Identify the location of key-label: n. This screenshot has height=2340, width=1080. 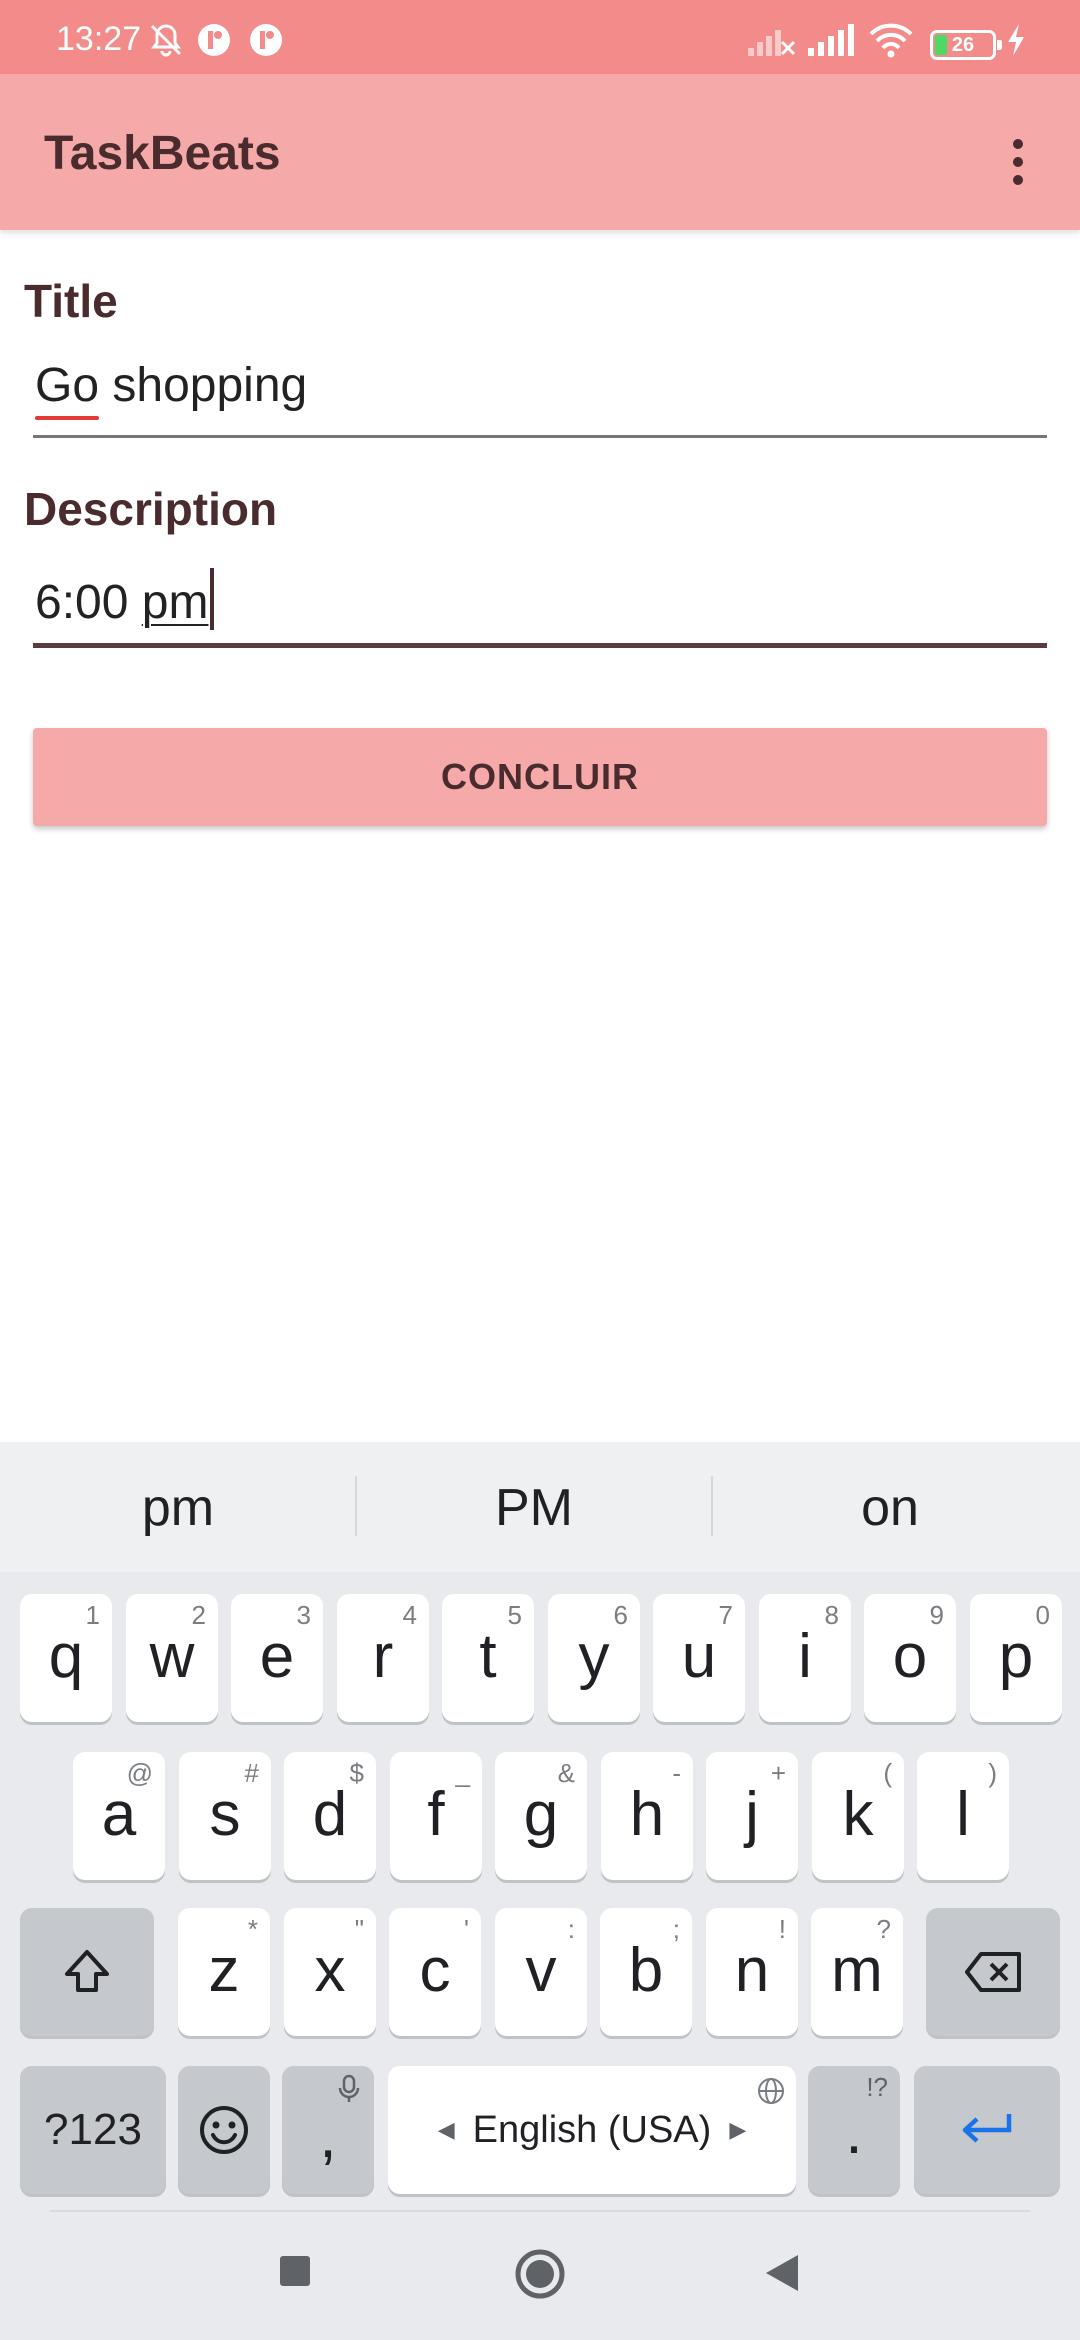
(752, 1970).